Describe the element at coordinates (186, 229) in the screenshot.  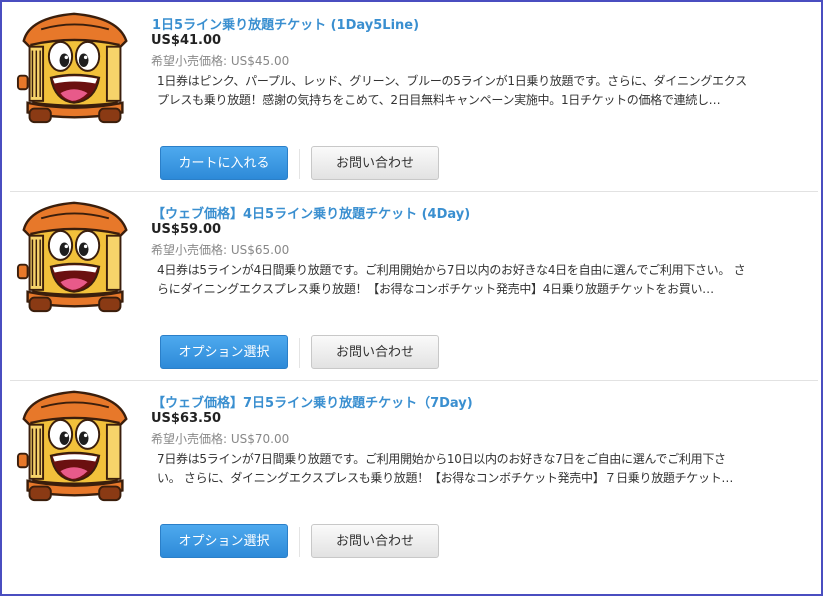
I see `product-price: US$59.00` at that location.